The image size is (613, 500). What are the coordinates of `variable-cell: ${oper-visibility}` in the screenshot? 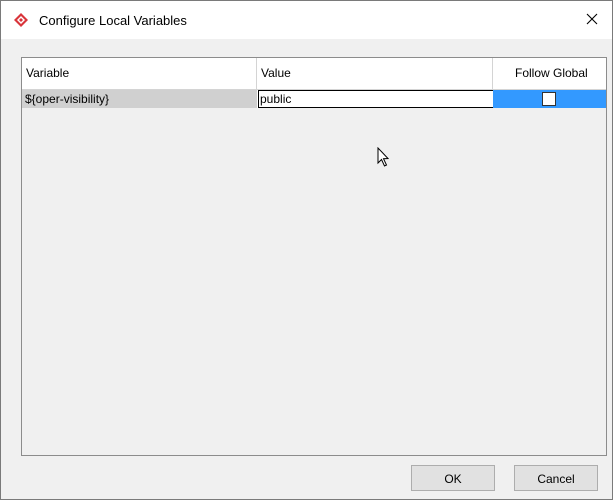 It's located at (139, 99).